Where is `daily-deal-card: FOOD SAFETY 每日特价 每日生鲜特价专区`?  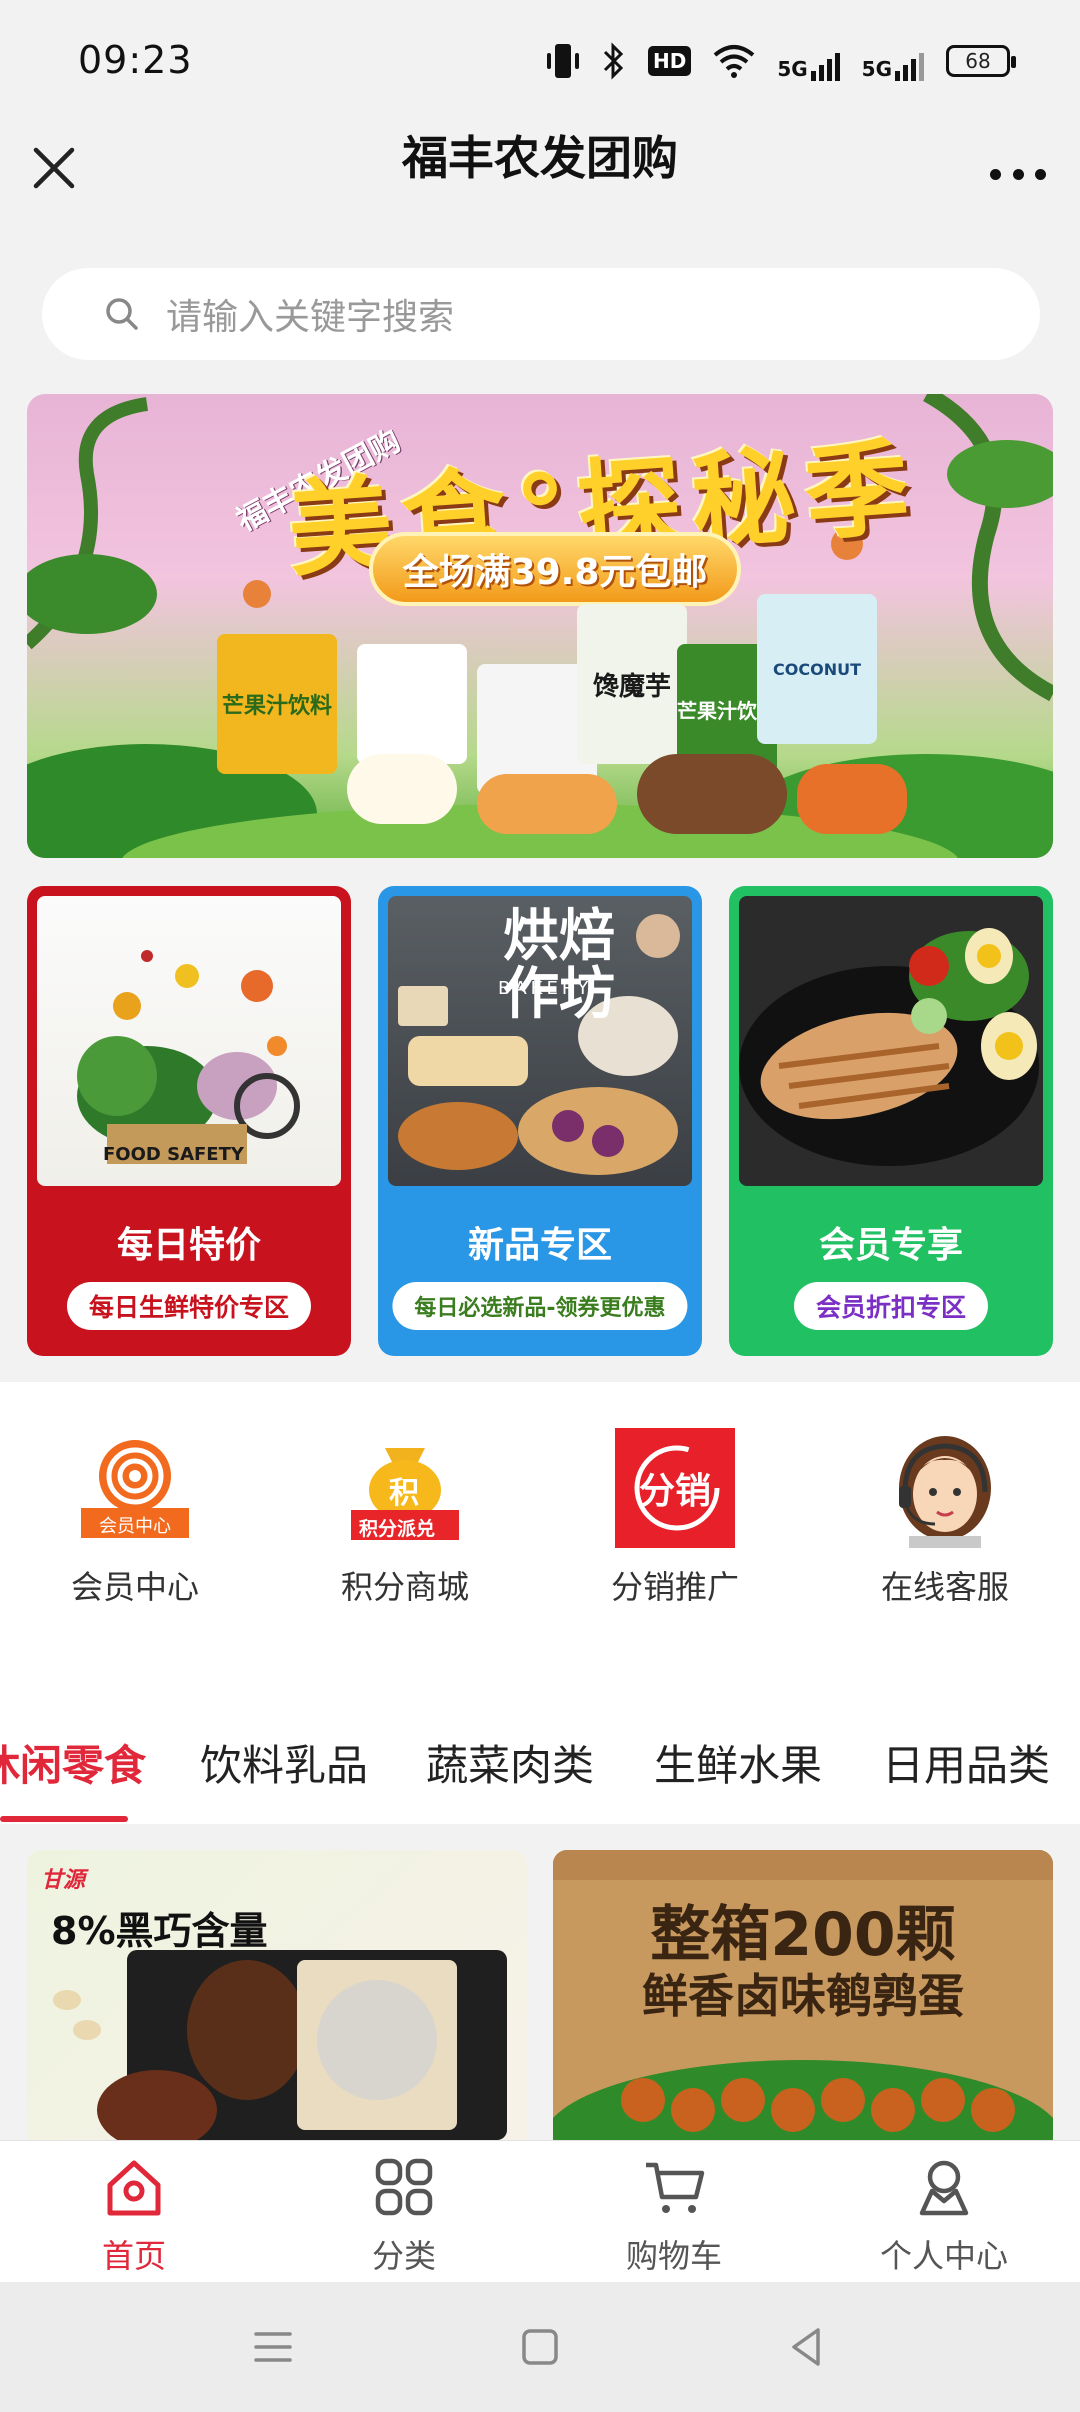 daily-deal-card: FOOD SAFETY 每日特价 每日生鲜特价专区 is located at coordinates (189, 1121).